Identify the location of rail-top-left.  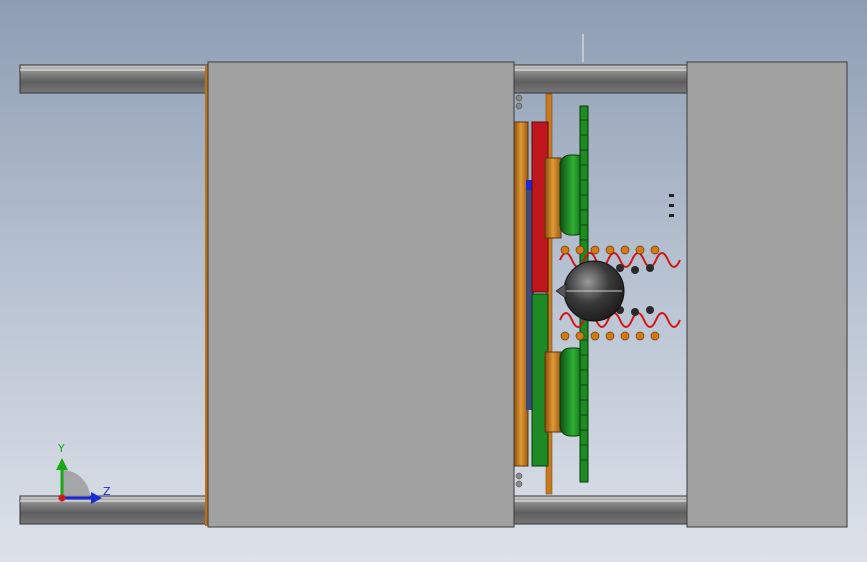
(115, 79).